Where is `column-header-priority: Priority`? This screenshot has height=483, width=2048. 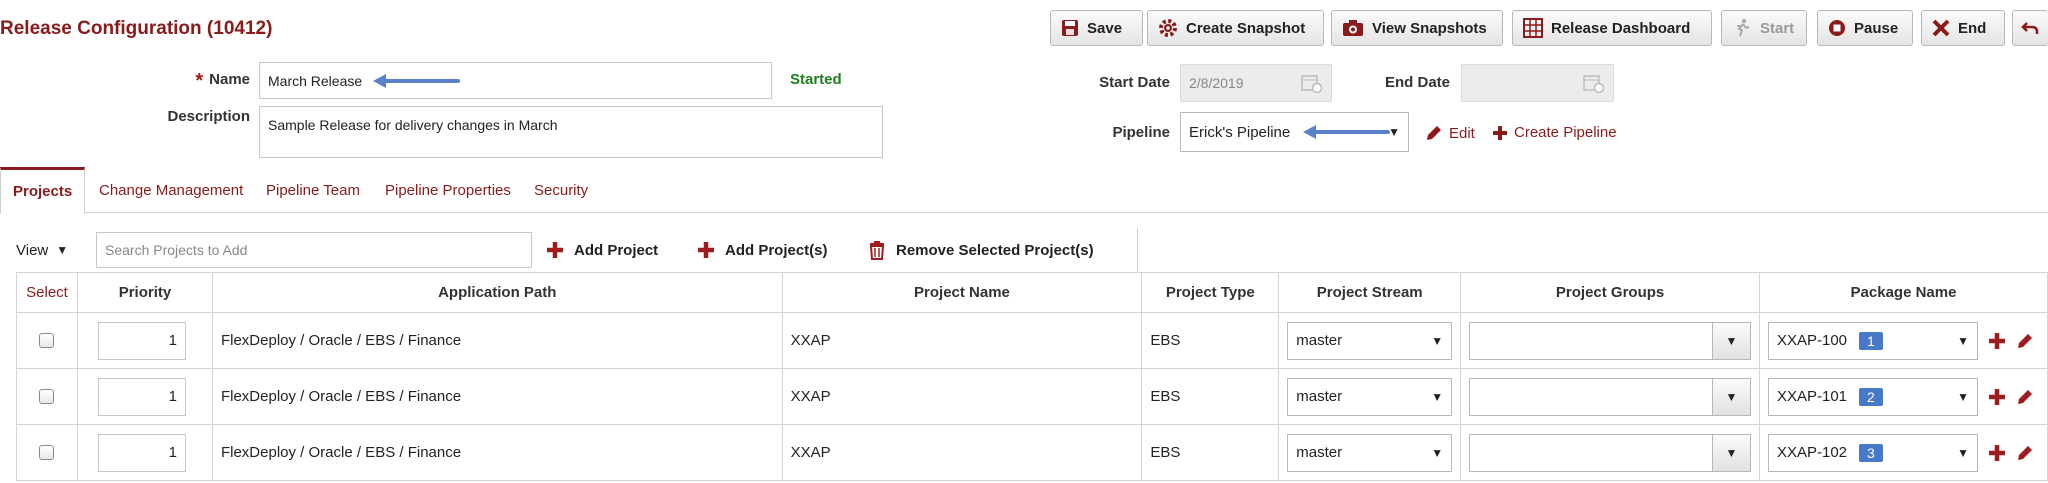 column-header-priority: Priority is located at coordinates (144, 292).